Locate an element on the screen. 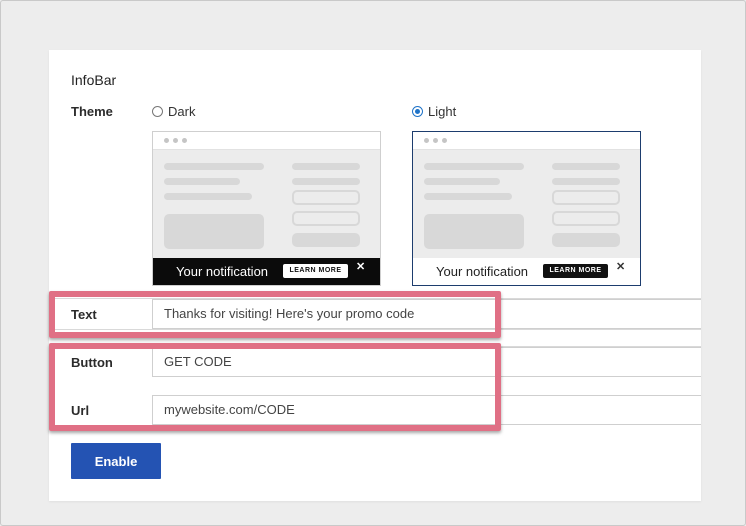  theme-preview-light: Your notification LEARN MORE ✕ is located at coordinates (526, 208).